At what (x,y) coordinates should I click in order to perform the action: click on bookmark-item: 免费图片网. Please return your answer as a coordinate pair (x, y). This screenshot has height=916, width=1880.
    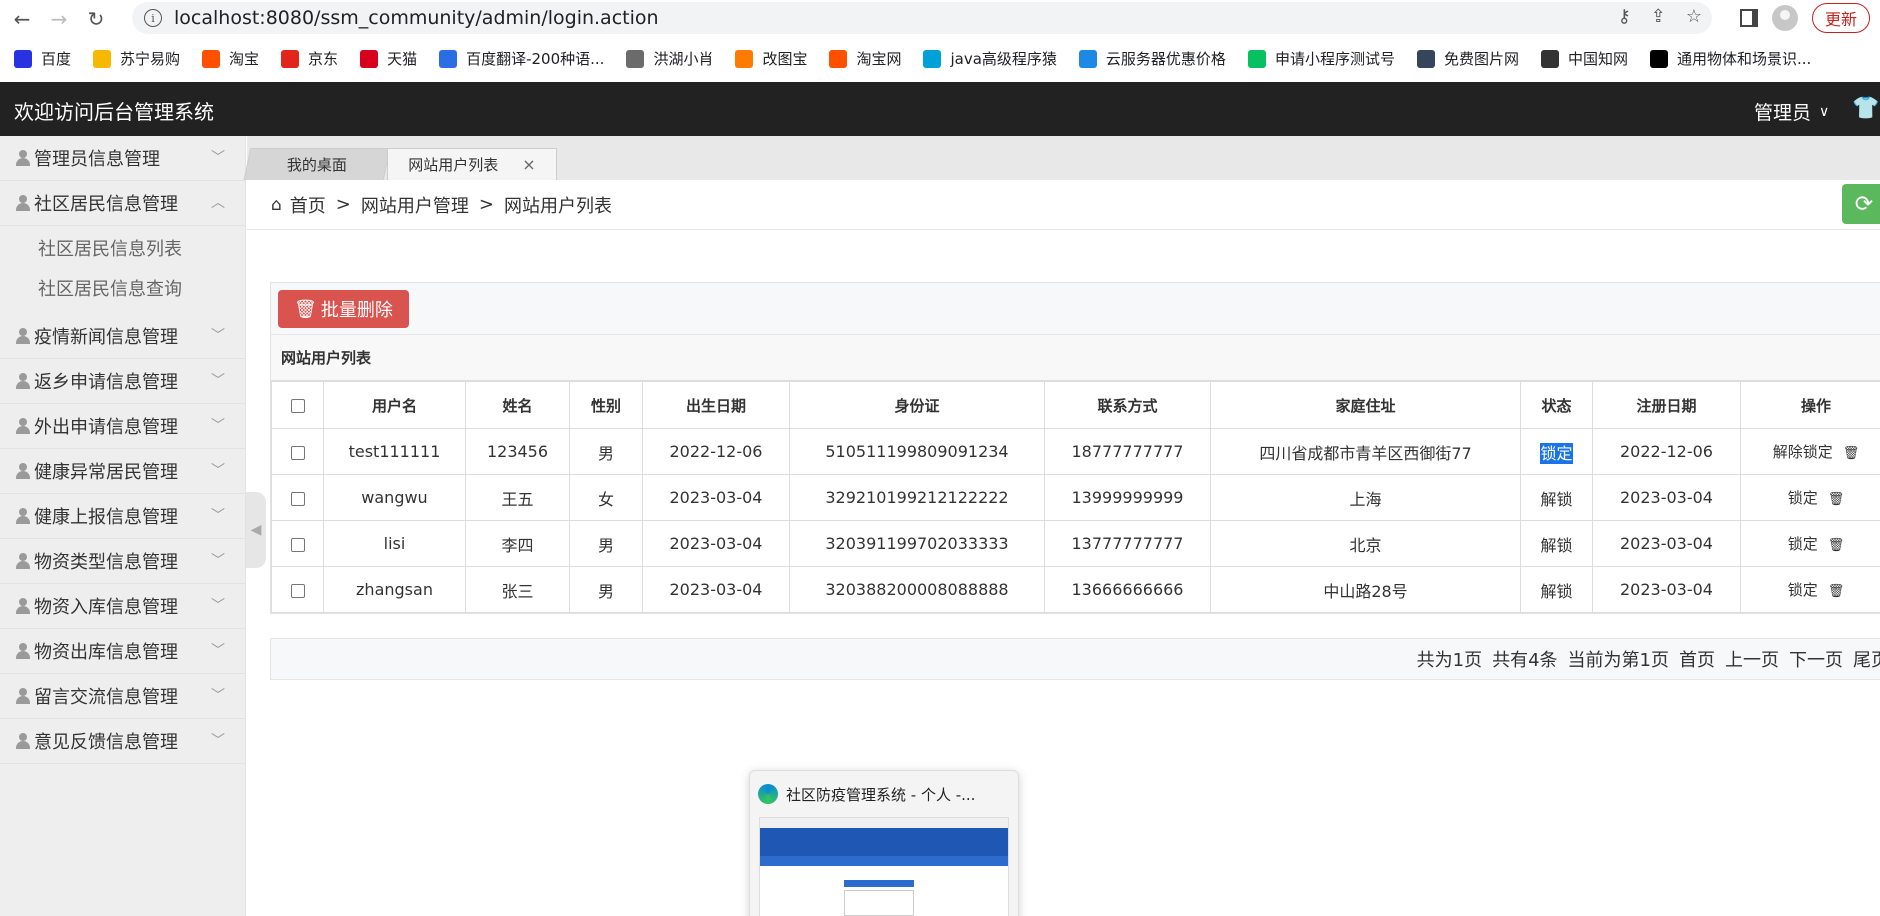
    Looking at the image, I should click on (1467, 58).